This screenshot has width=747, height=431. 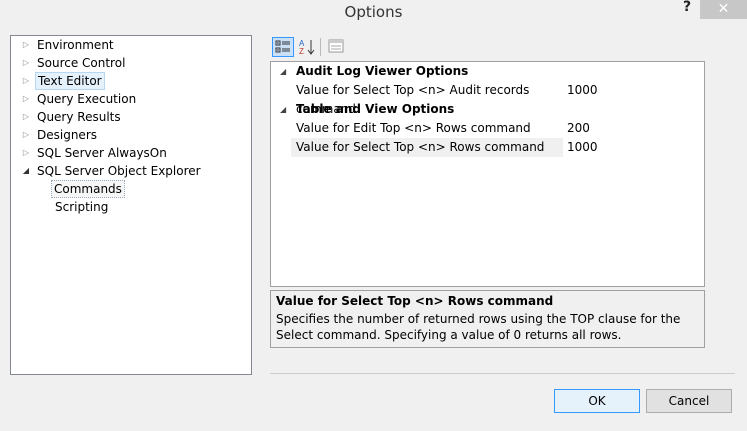 I want to click on category-label: Table and View Options, so click(x=375, y=109).